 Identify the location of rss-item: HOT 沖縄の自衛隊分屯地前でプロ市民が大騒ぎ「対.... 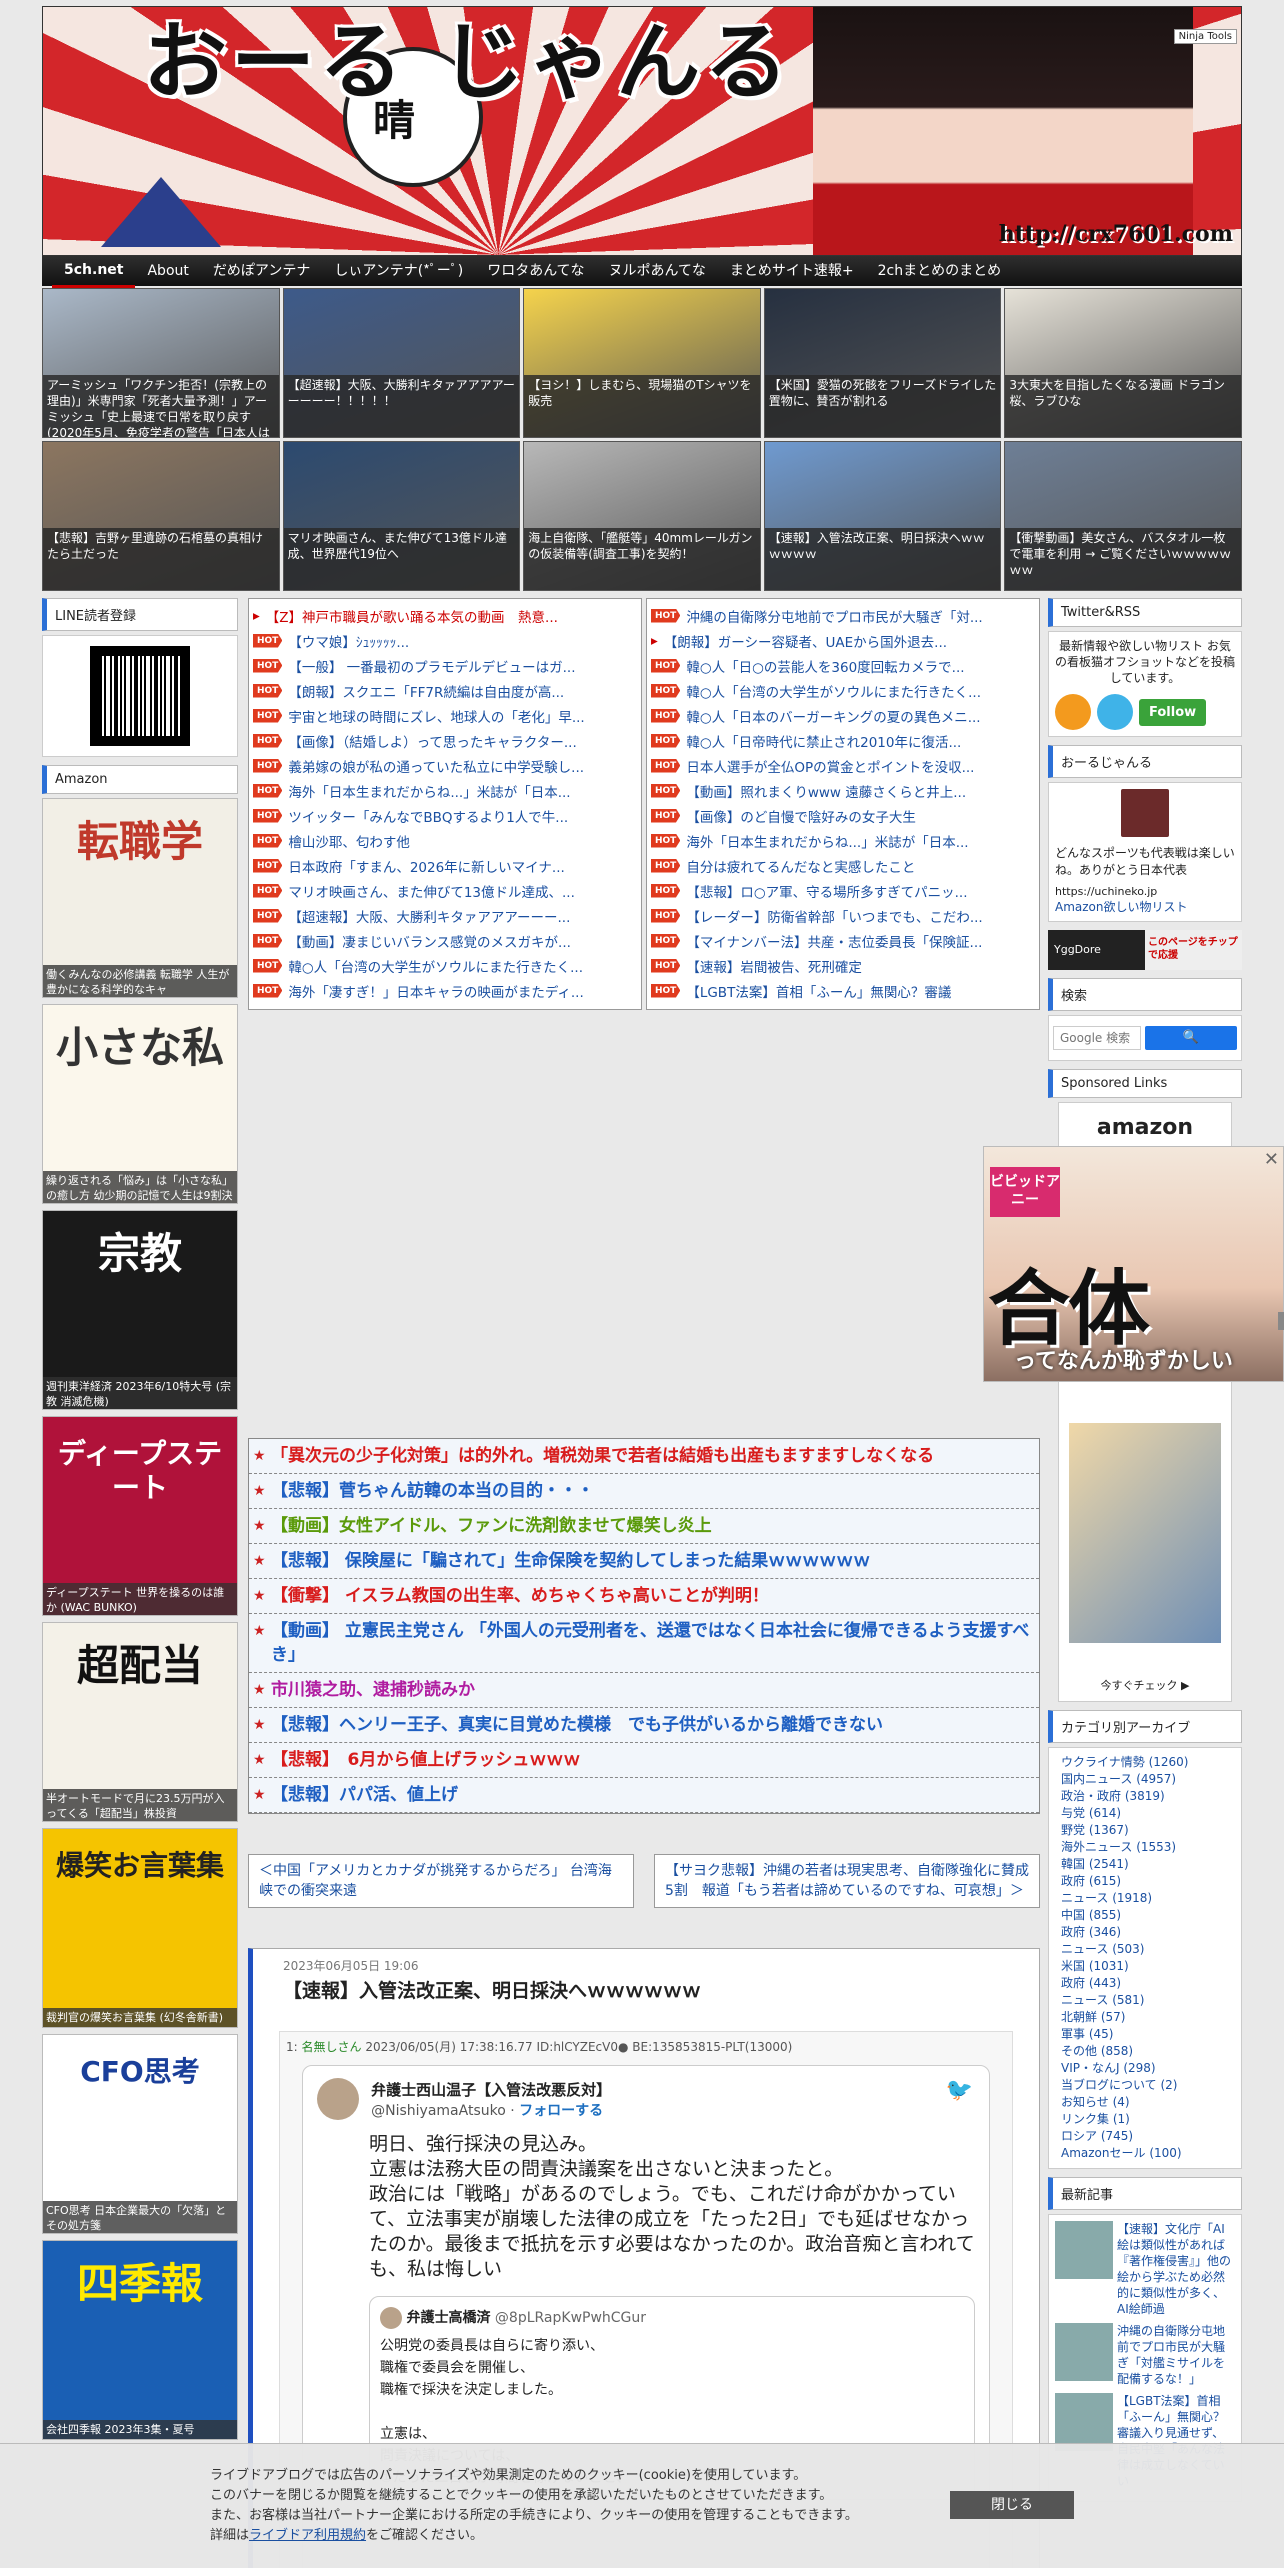
(843, 615).